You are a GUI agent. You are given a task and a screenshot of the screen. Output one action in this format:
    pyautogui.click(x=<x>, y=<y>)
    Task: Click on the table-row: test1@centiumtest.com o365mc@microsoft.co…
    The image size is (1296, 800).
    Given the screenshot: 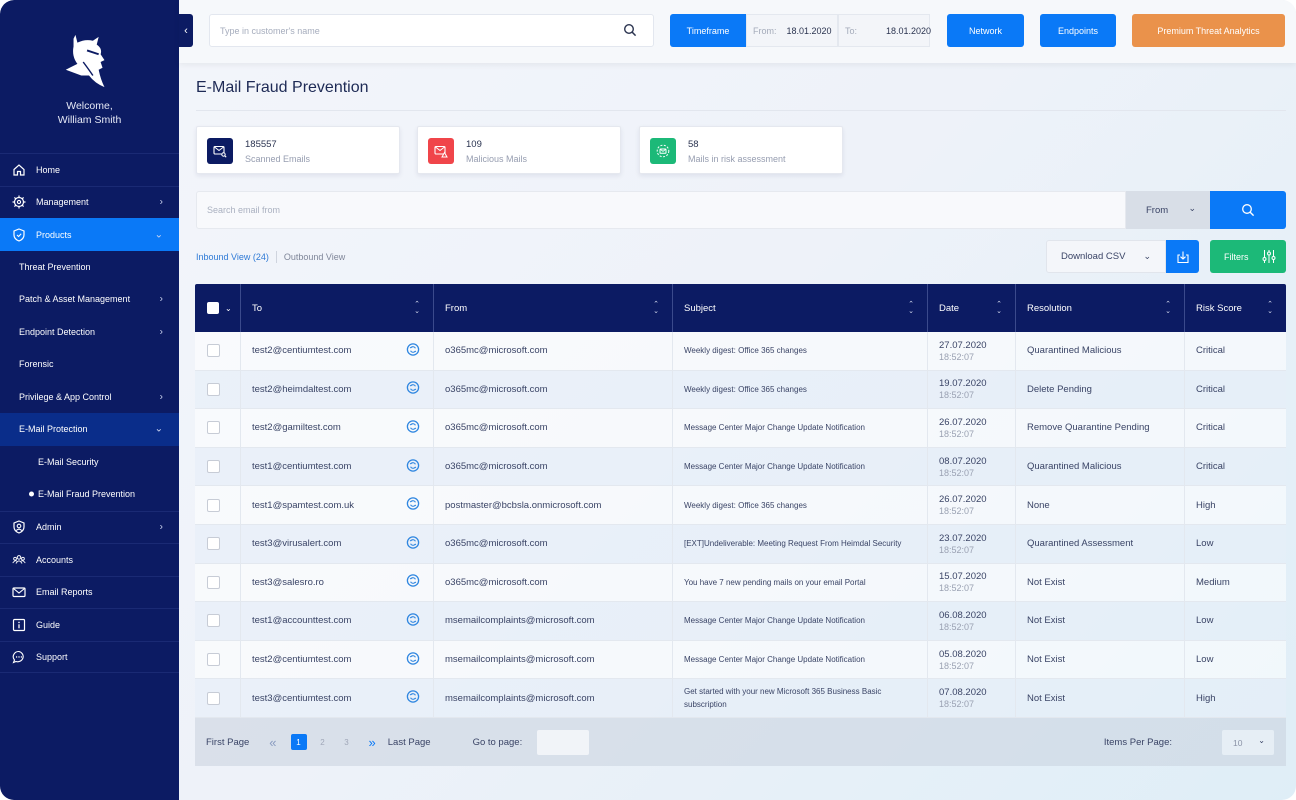 What is the action you would take?
    pyautogui.click(x=740, y=467)
    